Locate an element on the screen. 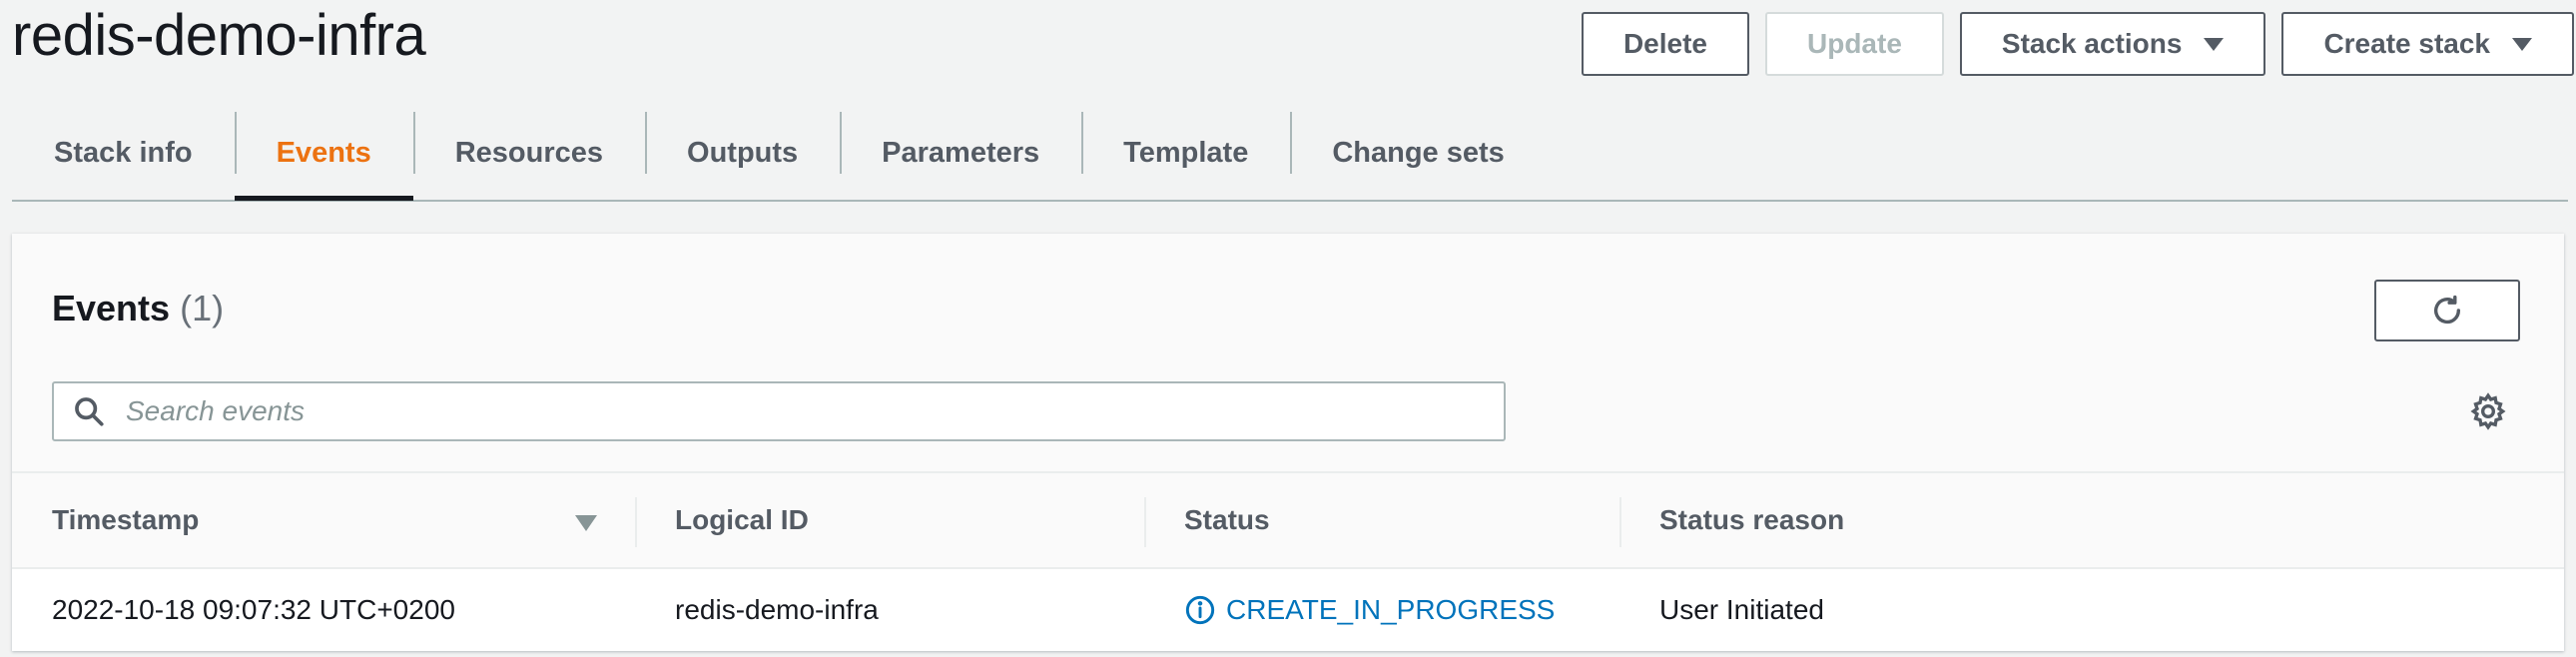 The height and width of the screenshot is (657, 2576). column-header-label: Timestamp is located at coordinates (126, 519).